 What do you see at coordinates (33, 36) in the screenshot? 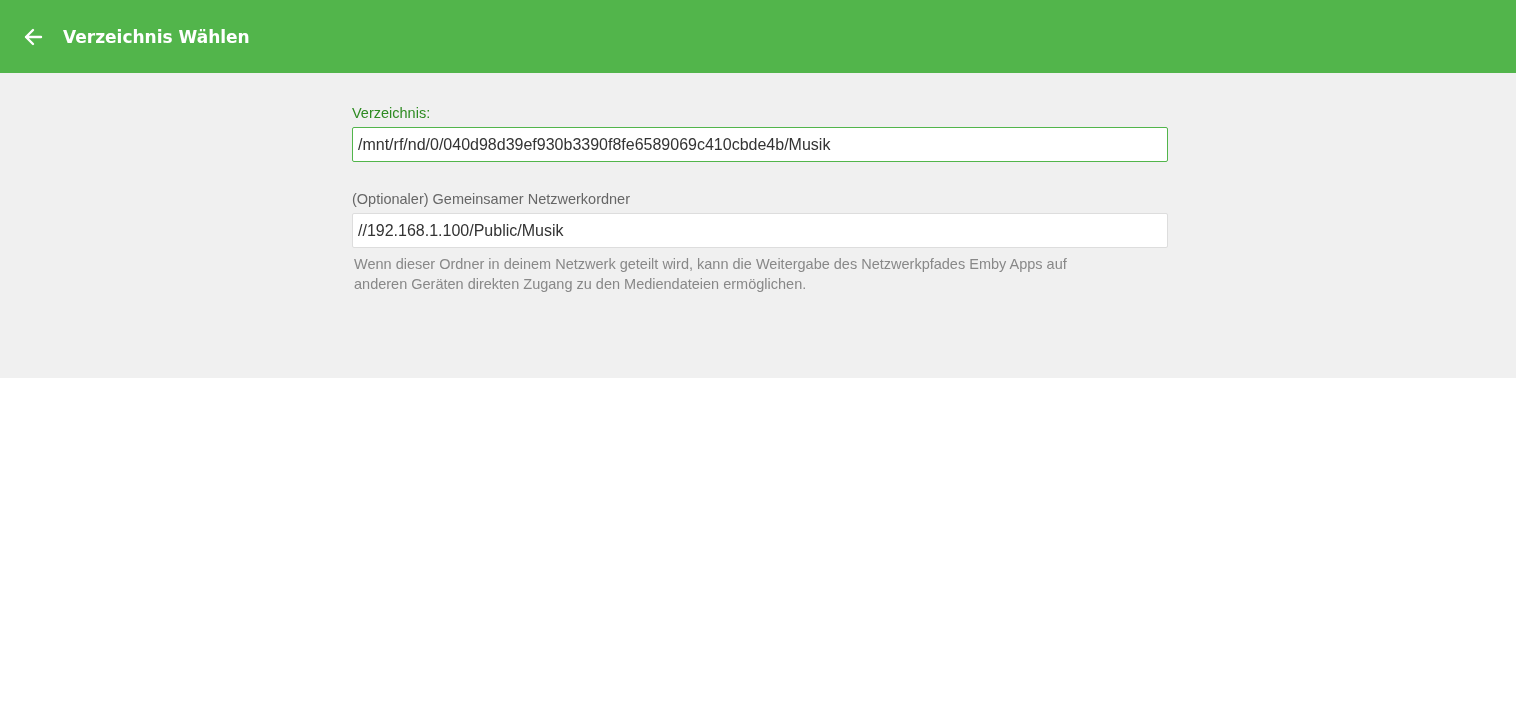
I see `back-arrow-icon` at bounding box center [33, 36].